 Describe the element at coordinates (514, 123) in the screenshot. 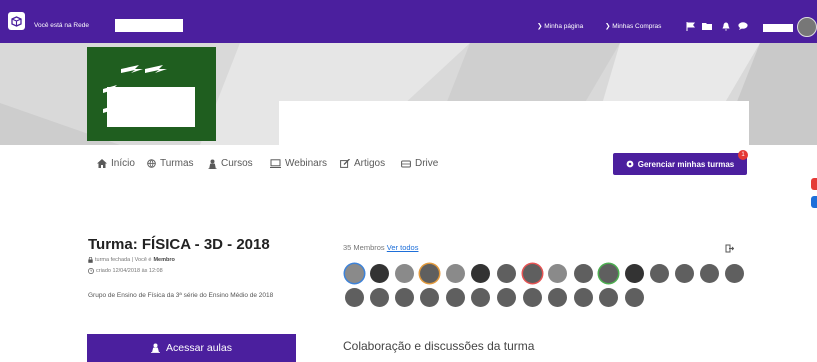

I see `banner-title-box` at that location.